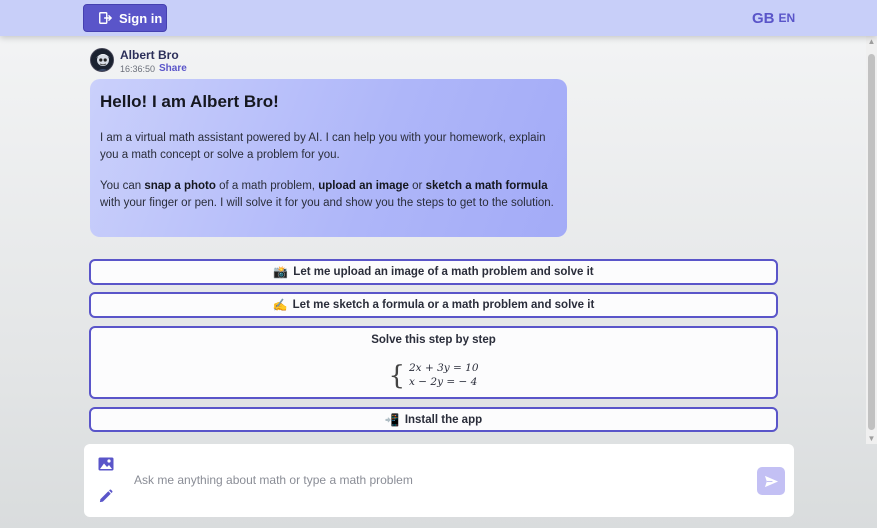 The width and height of the screenshot is (877, 528). I want to click on sign-in-icon, so click(105, 18).